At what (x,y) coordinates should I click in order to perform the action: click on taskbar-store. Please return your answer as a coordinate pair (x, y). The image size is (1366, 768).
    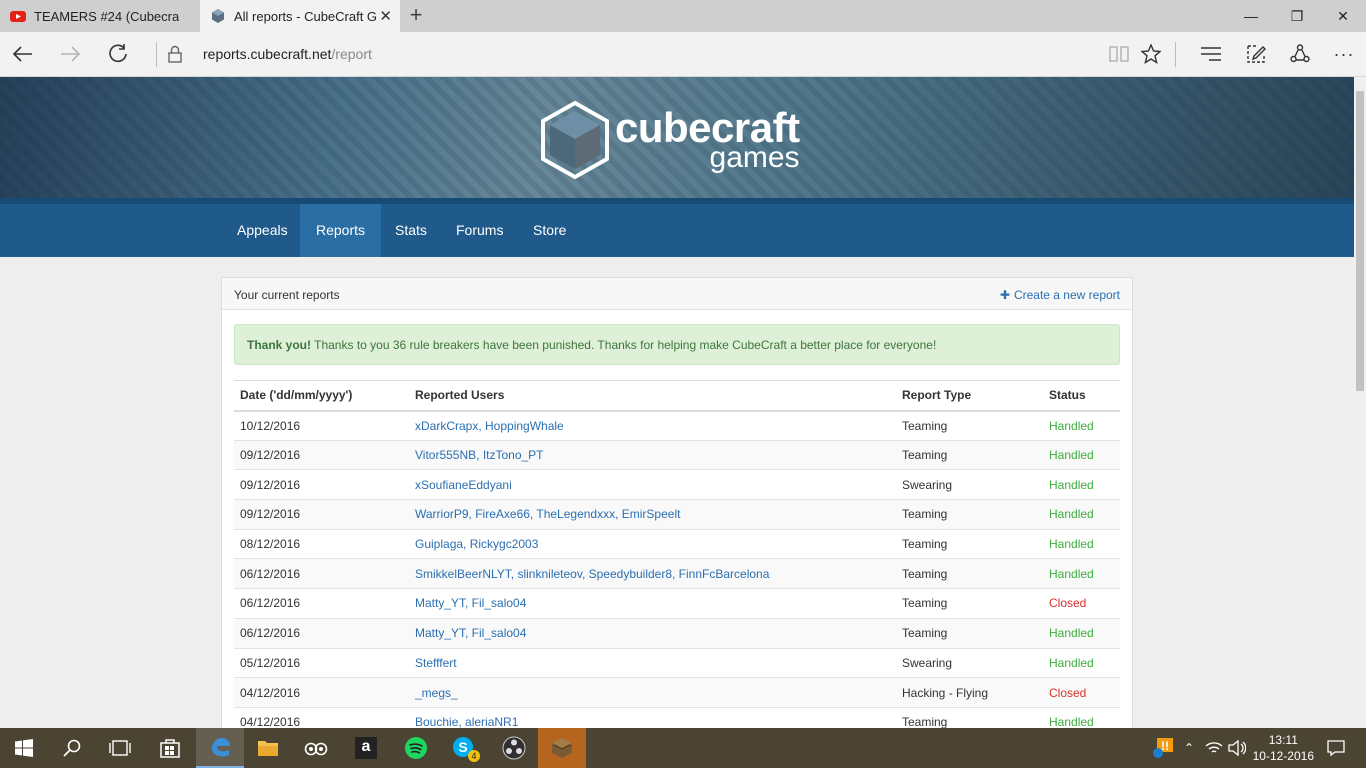
    Looking at the image, I should click on (170, 748).